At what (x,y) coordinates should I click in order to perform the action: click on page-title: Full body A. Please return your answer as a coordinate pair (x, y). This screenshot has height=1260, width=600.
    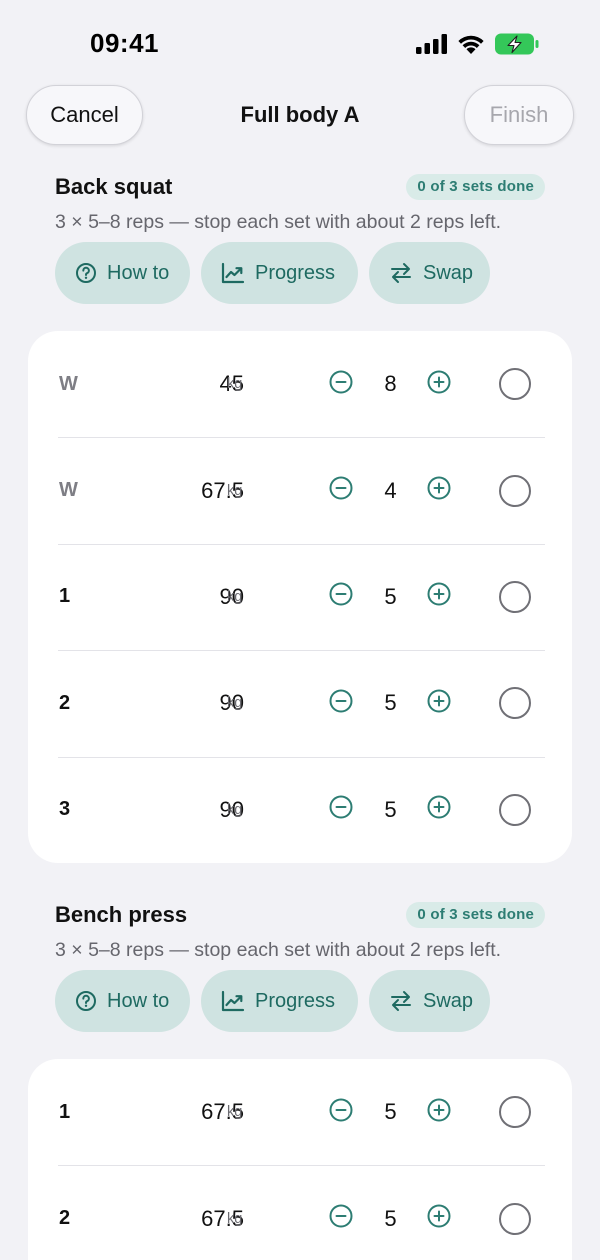
    Looking at the image, I should click on (300, 114).